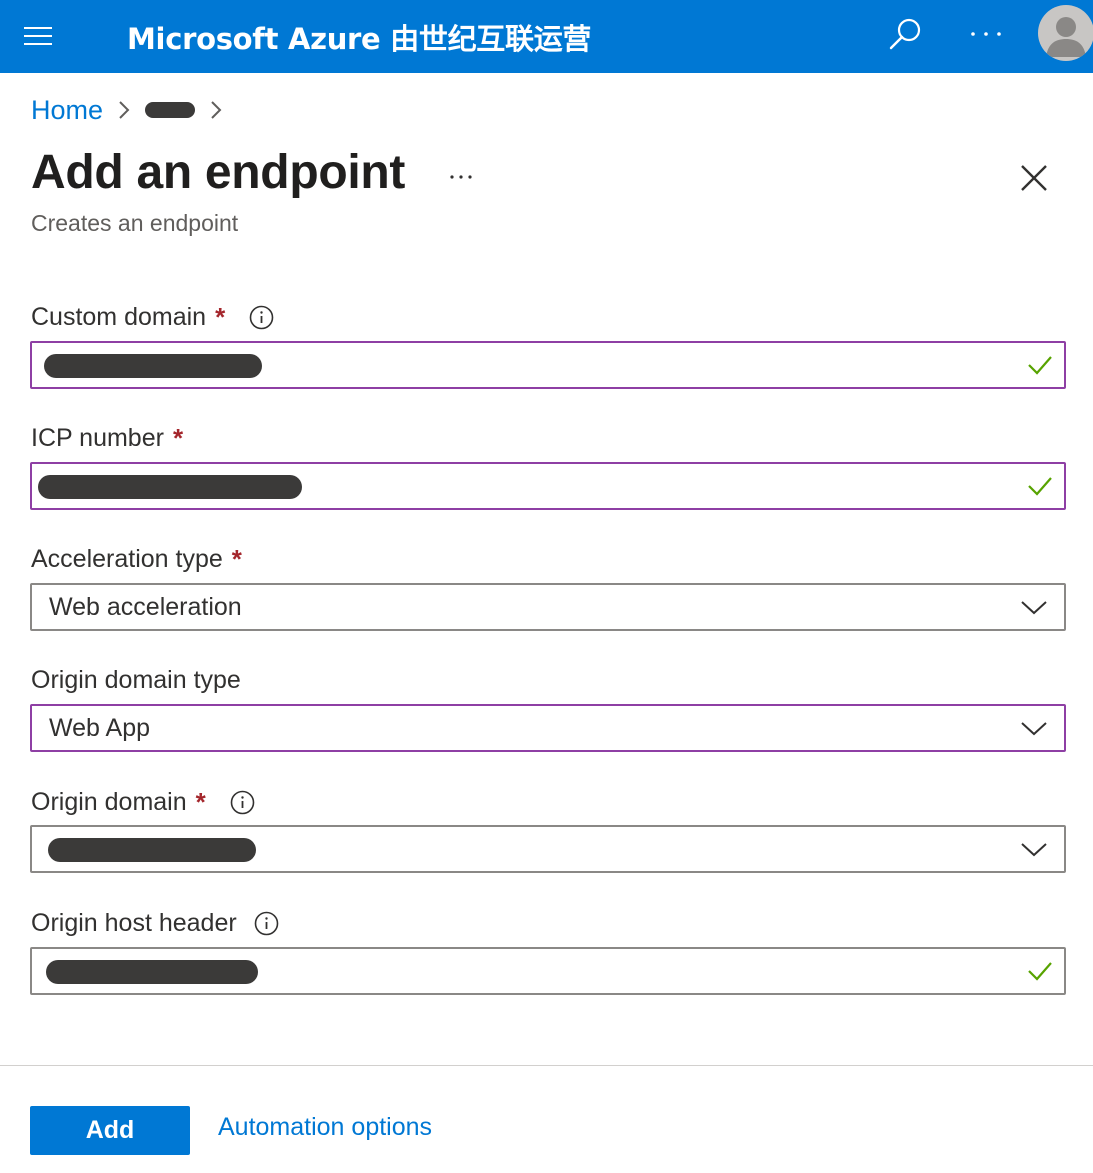 The height and width of the screenshot is (1173, 1093). I want to click on acceleration-type-label: Acceleration type *, so click(136, 559).